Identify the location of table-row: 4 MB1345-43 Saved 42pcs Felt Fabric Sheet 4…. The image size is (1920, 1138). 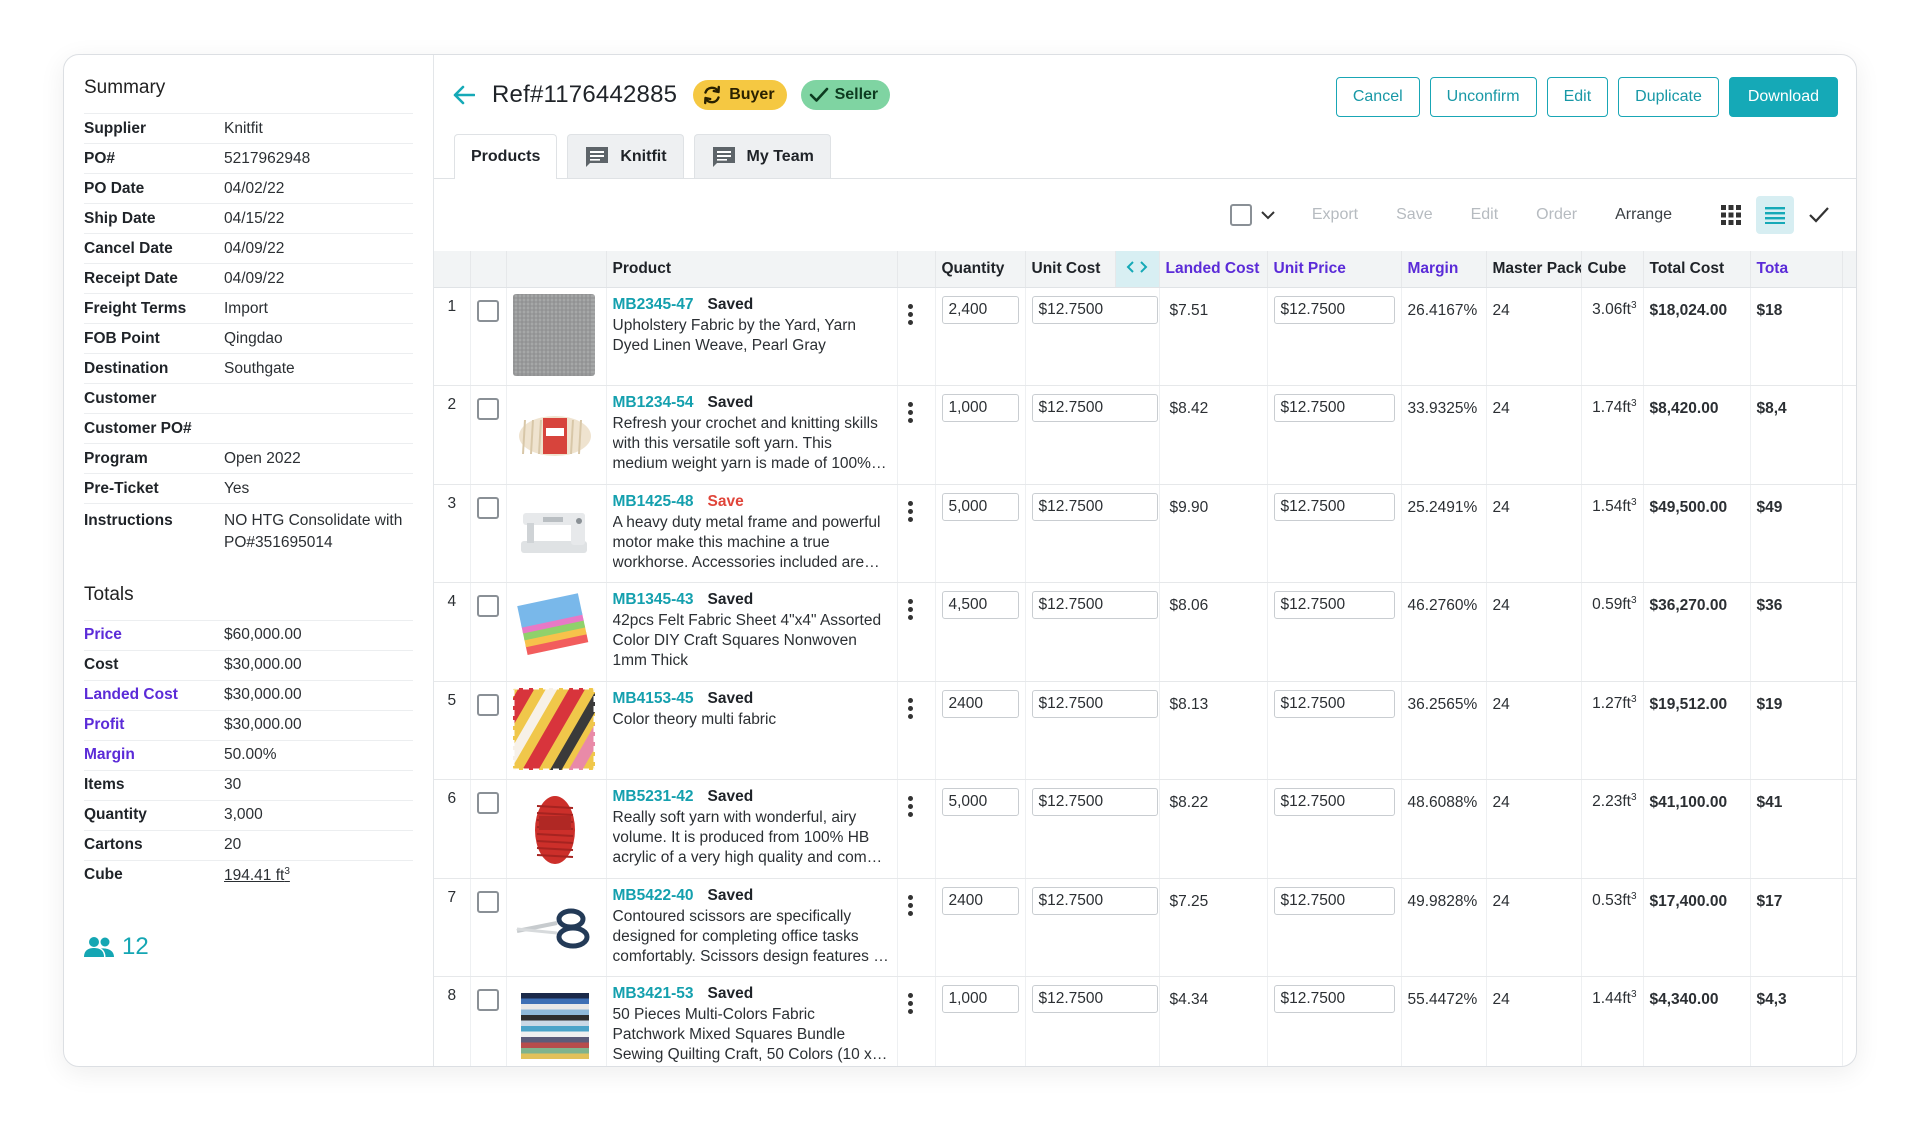
(1145, 632).